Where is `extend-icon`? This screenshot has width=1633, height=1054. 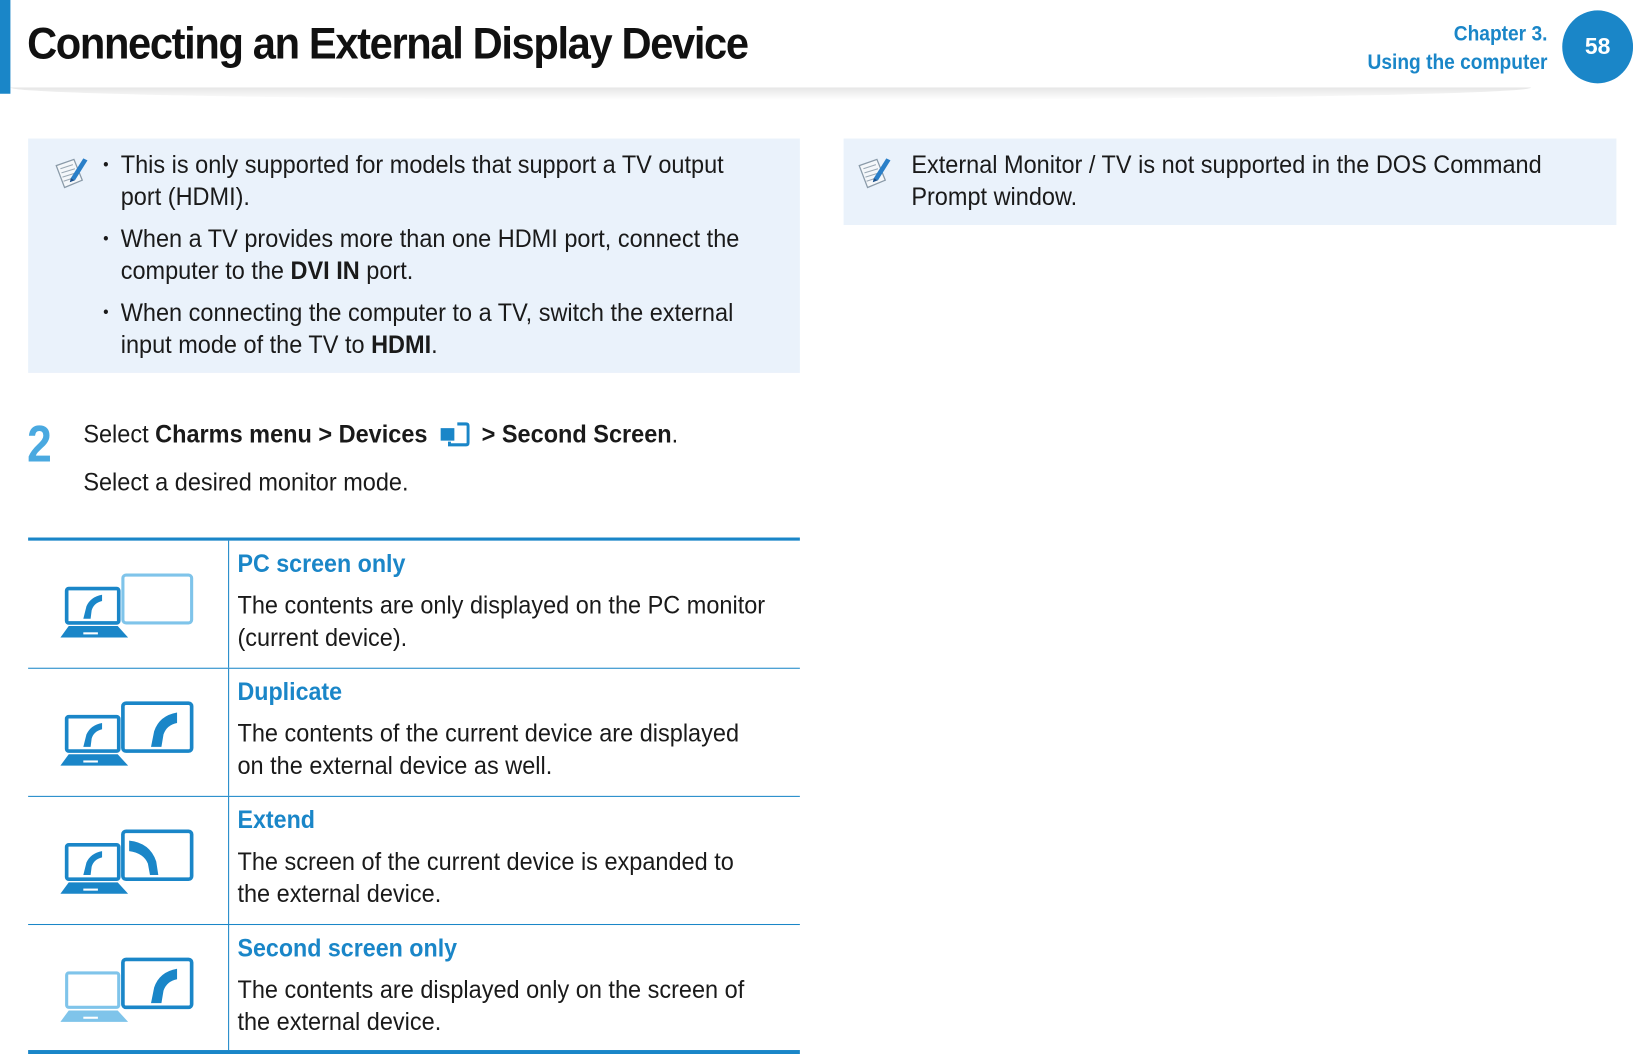
extend-icon is located at coordinates (127, 861).